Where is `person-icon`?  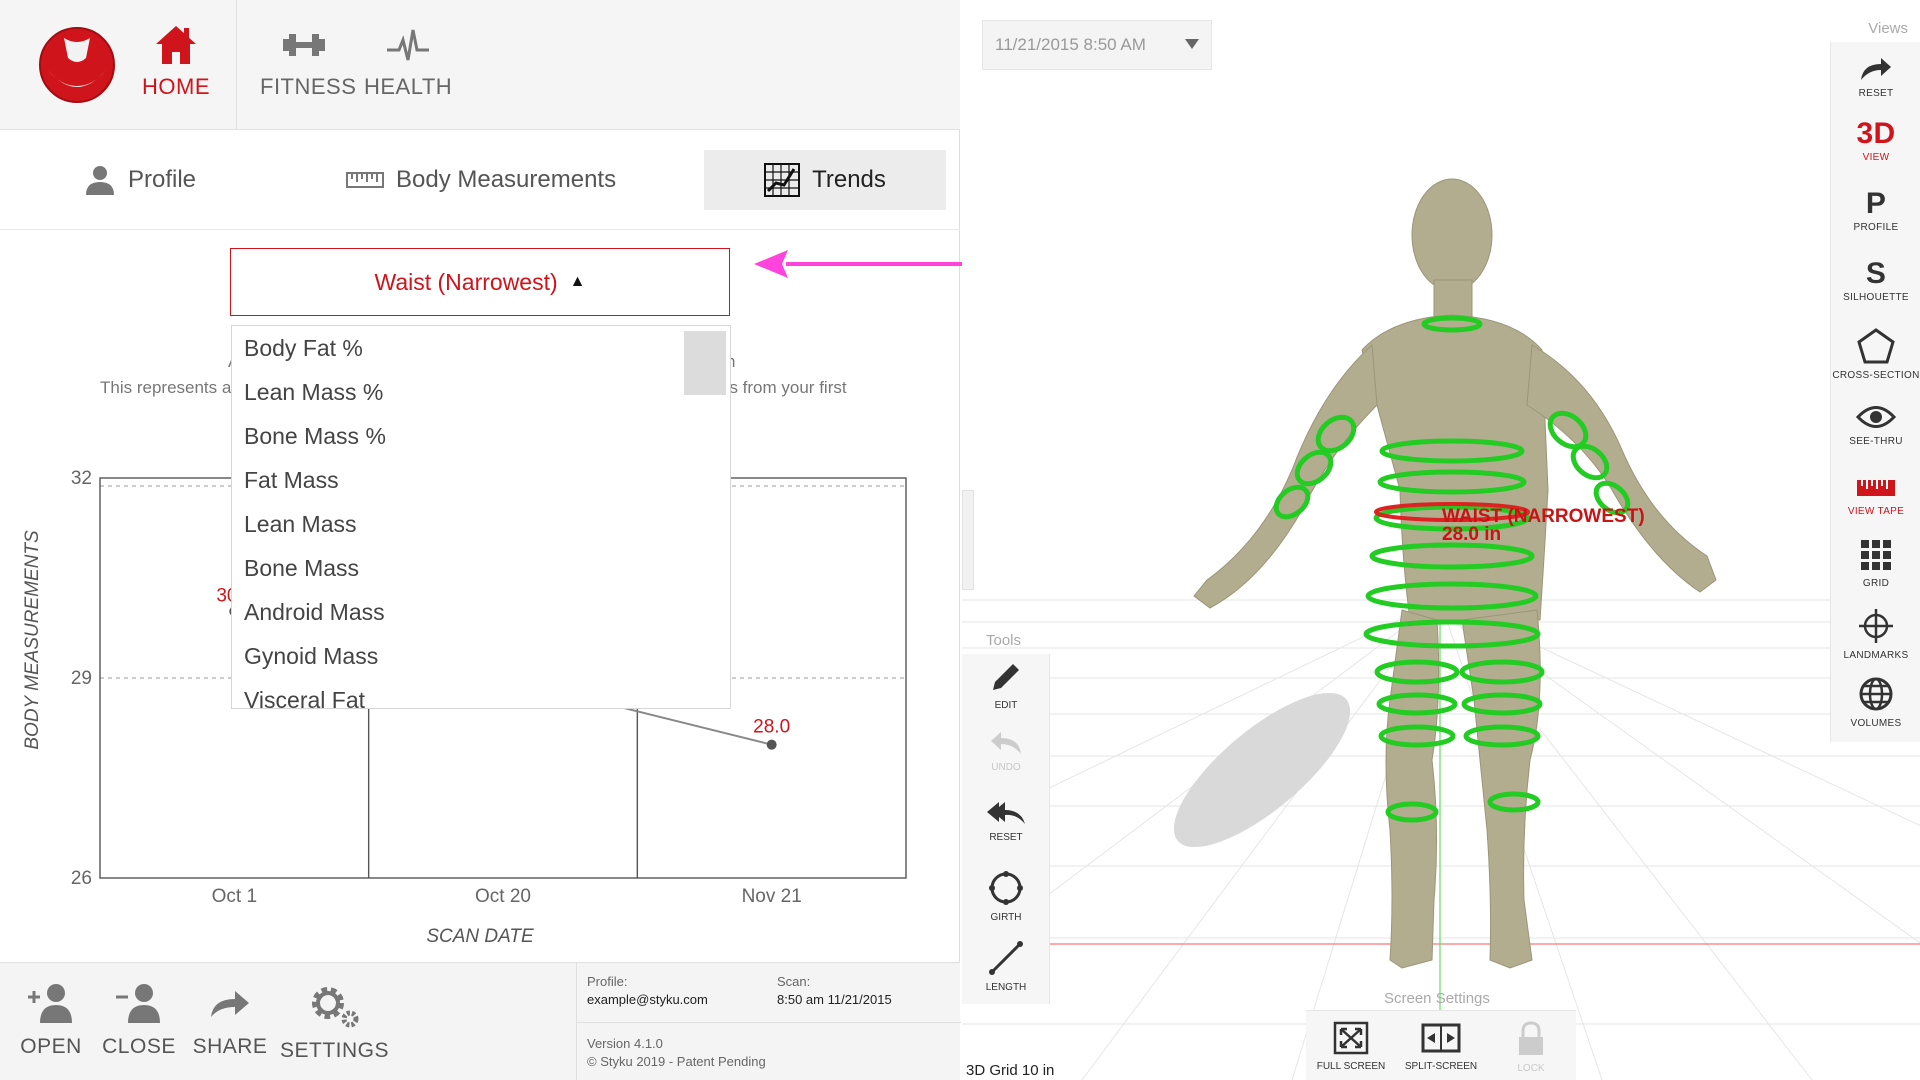
person-icon is located at coordinates (100, 180).